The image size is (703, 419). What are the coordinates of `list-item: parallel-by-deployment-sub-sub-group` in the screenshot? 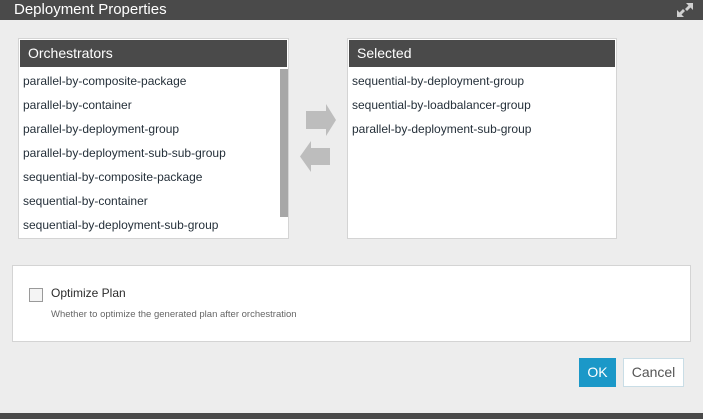 It's located at (153, 153).